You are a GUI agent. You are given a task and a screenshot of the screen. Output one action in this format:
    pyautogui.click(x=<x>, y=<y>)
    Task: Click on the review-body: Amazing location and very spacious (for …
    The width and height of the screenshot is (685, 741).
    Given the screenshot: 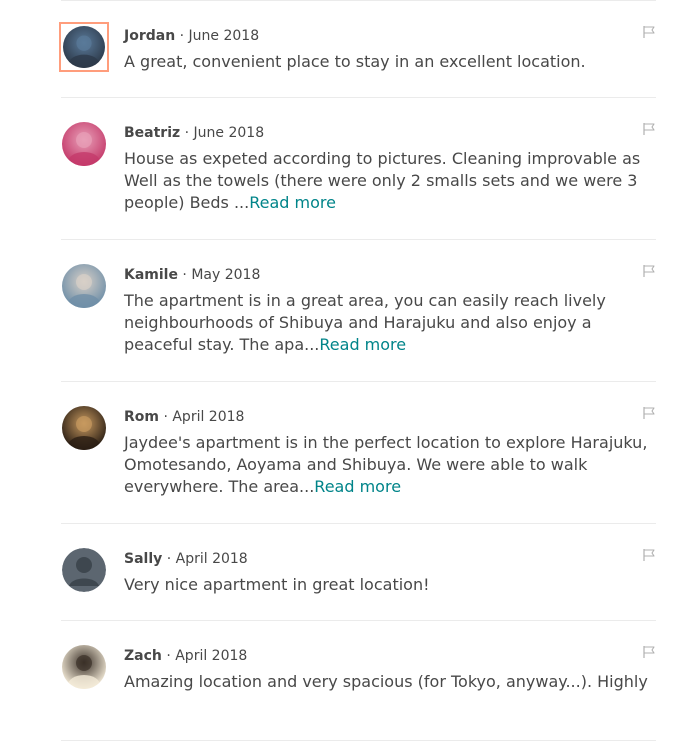 What is the action you would take?
    pyautogui.click(x=386, y=681)
    